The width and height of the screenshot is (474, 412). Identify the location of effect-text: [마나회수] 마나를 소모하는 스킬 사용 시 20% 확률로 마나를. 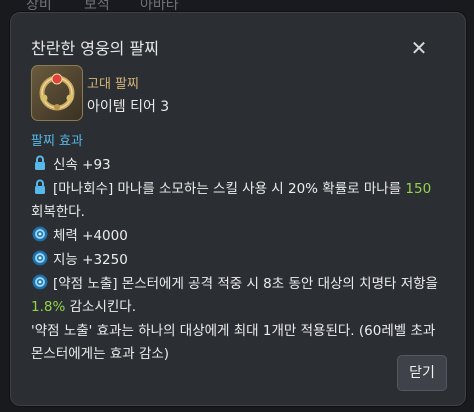
(229, 189).